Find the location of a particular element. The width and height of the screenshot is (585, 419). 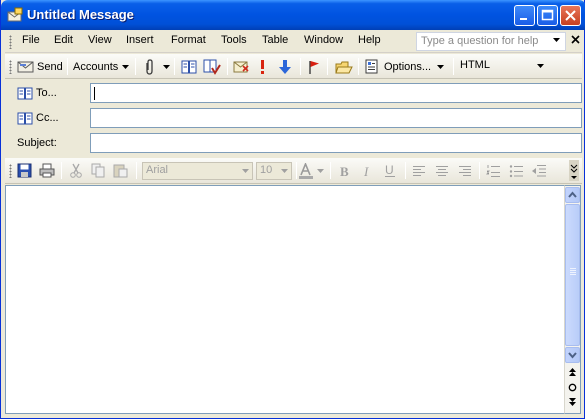

attach-file-button is located at coordinates (156, 66).